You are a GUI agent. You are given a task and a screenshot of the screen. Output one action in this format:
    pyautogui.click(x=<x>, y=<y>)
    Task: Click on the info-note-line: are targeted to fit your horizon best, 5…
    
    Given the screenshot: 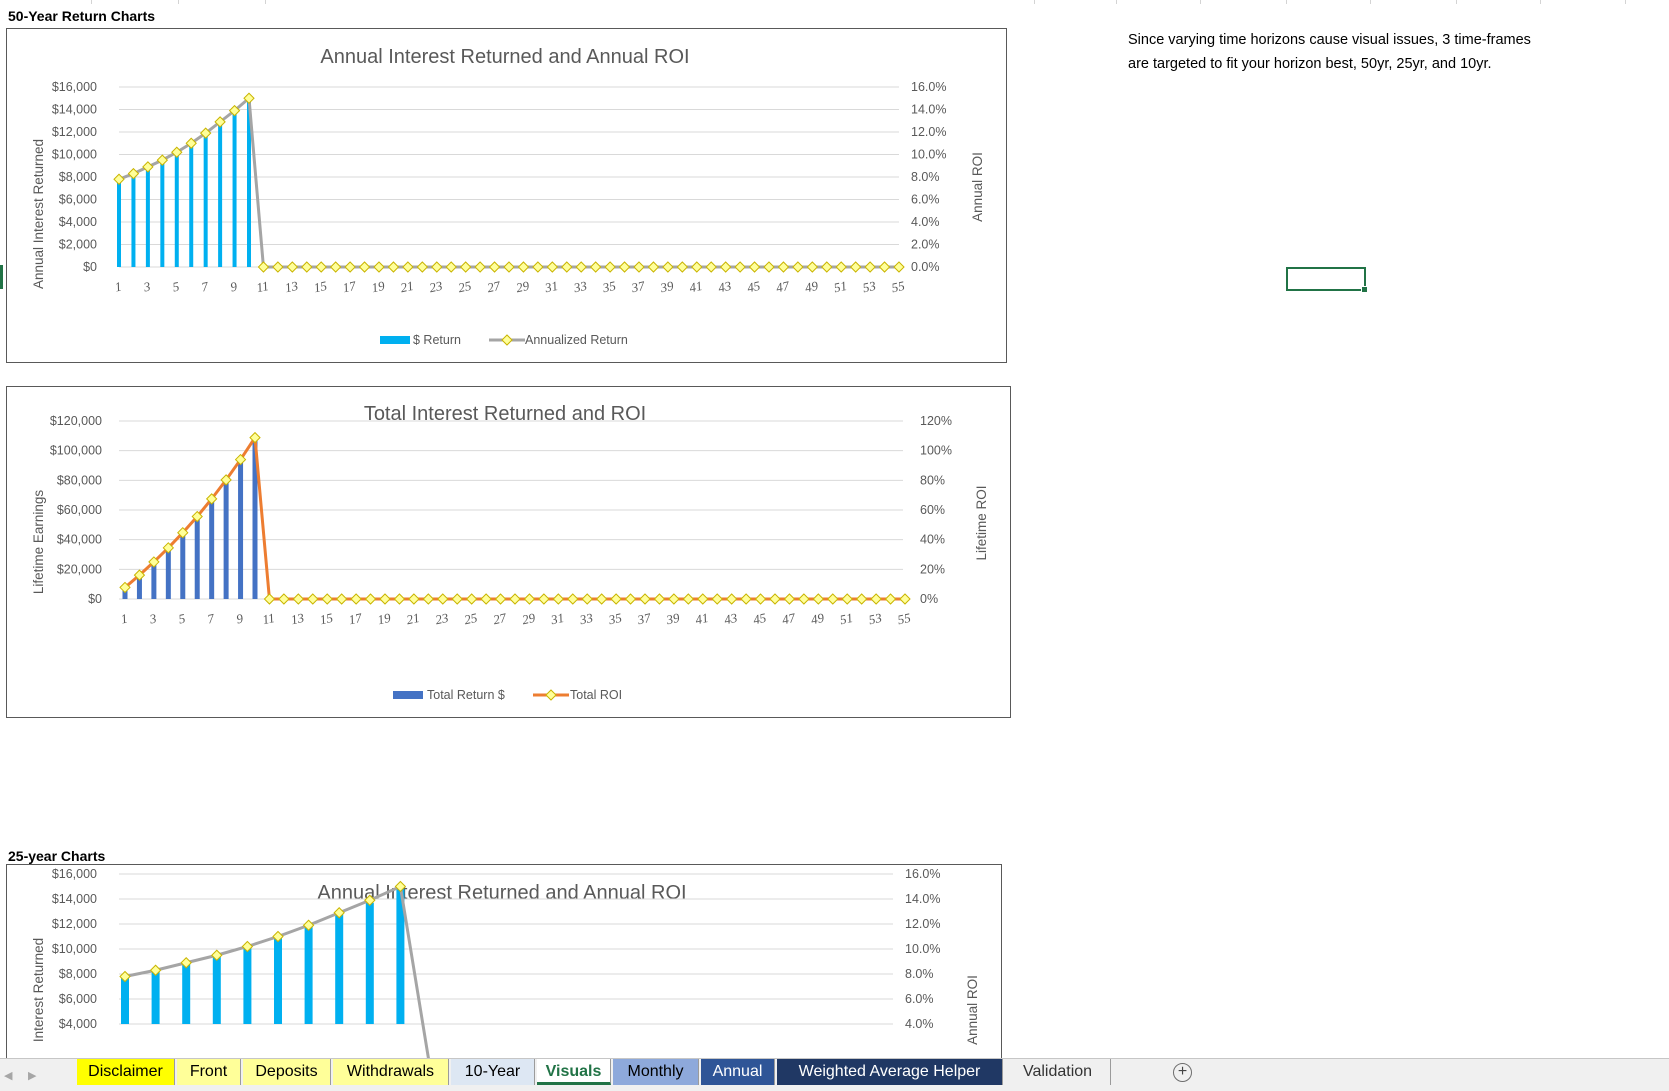 What is the action you would take?
    pyautogui.click(x=1310, y=64)
    